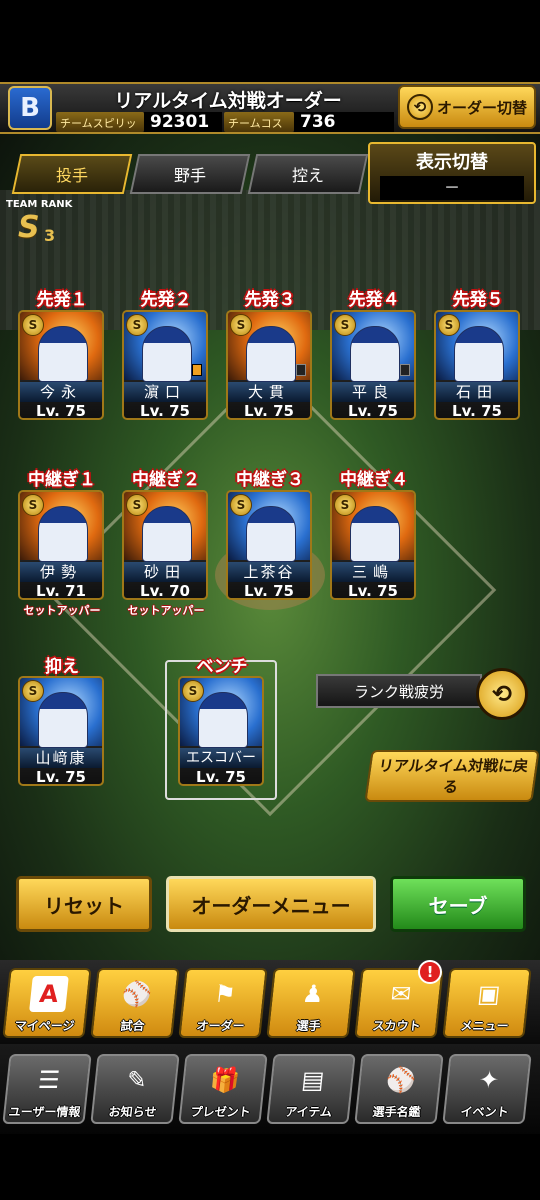 This screenshot has height=1200, width=540. I want to click on menu-menu: ▣ メニュー, so click(487, 1003).